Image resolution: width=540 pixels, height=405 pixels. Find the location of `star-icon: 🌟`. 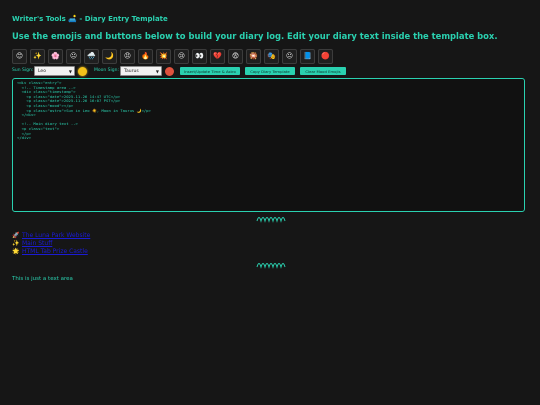

star-icon: 🌟 is located at coordinates (16, 251).